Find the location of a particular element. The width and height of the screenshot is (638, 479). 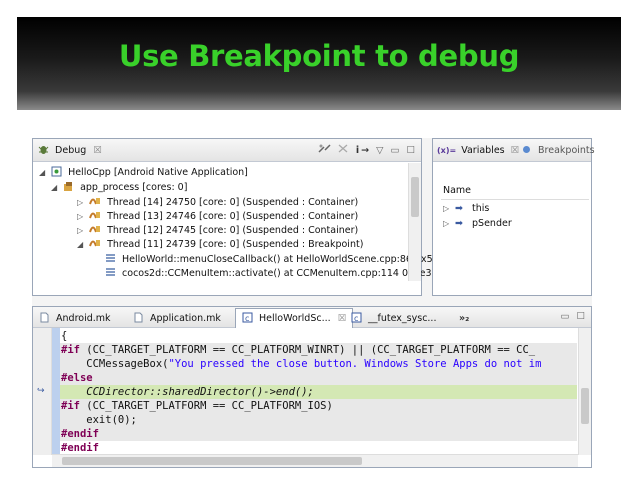

slide-title: Use Breakpoint to debug is located at coordinates (319, 56).